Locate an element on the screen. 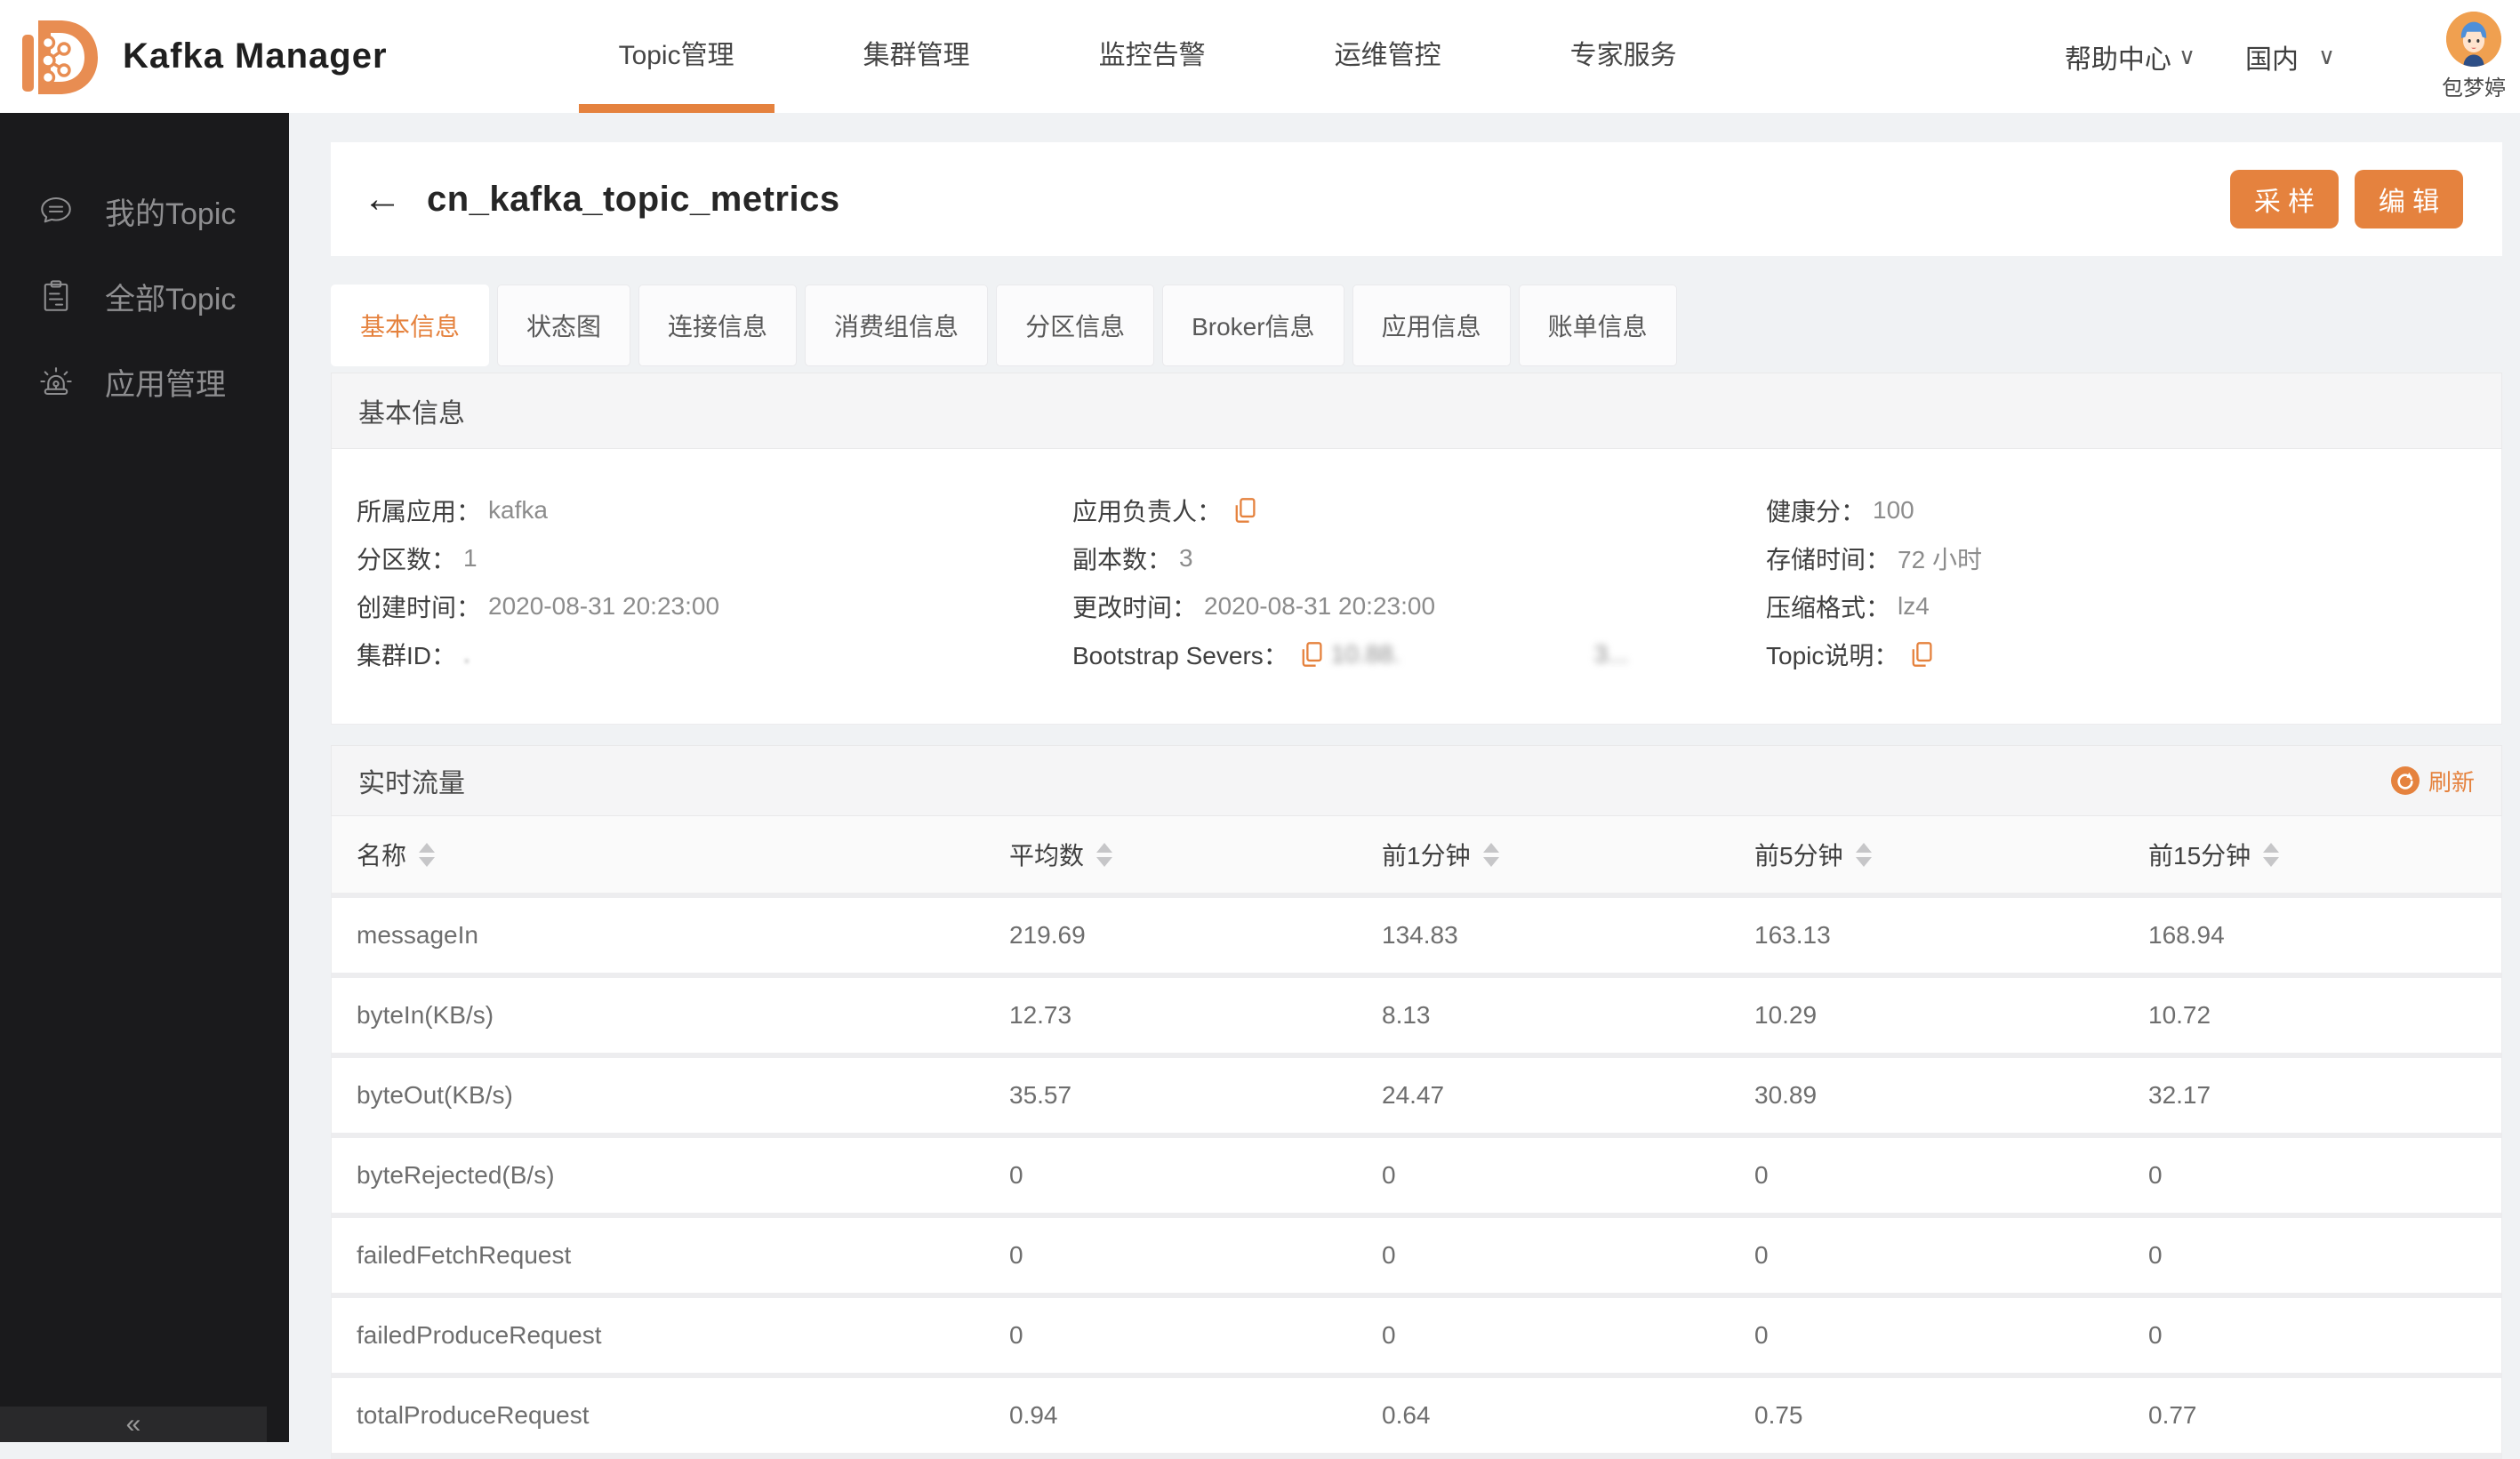  column-header-last-15min: 前15分钟 is located at coordinates (2324, 854).